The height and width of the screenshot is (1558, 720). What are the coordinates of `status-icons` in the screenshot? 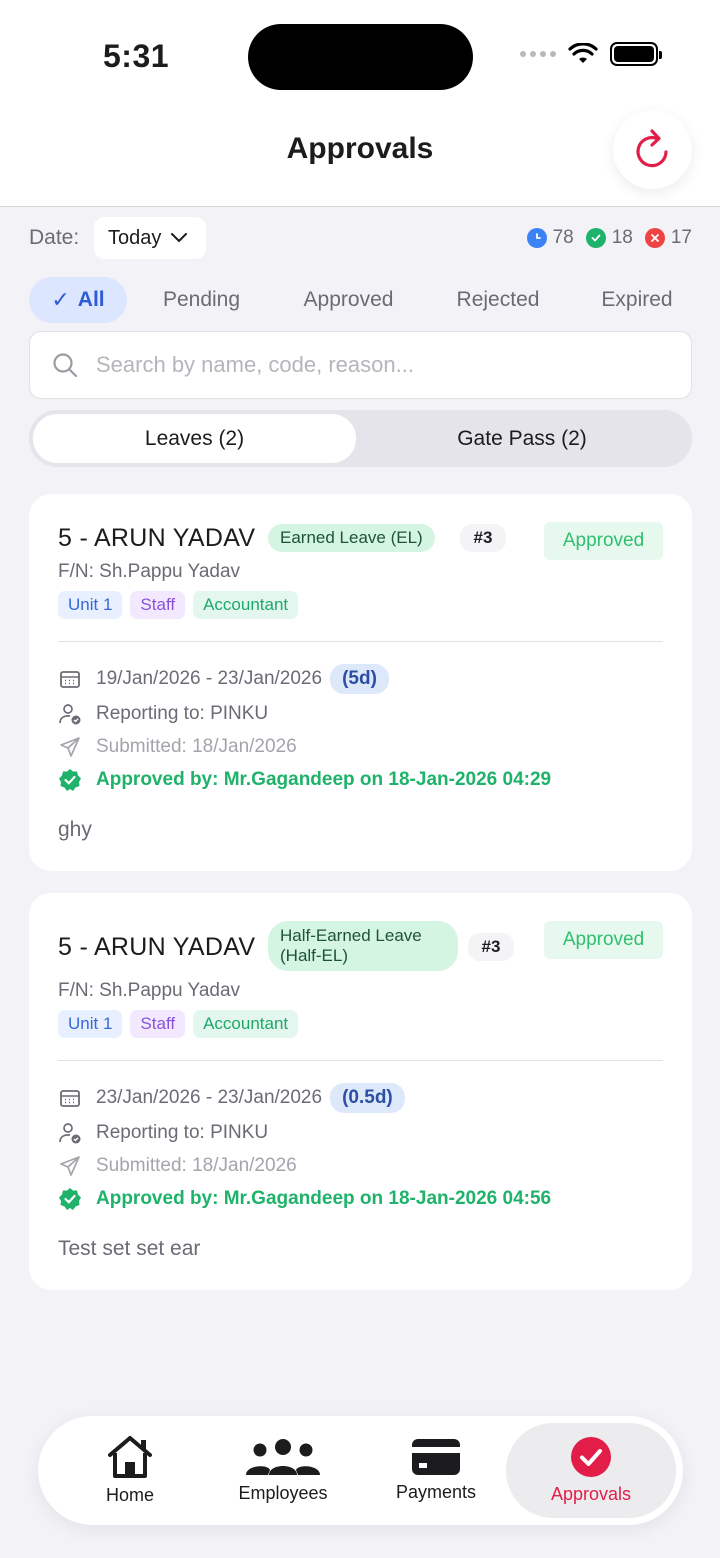 It's located at (591, 54).